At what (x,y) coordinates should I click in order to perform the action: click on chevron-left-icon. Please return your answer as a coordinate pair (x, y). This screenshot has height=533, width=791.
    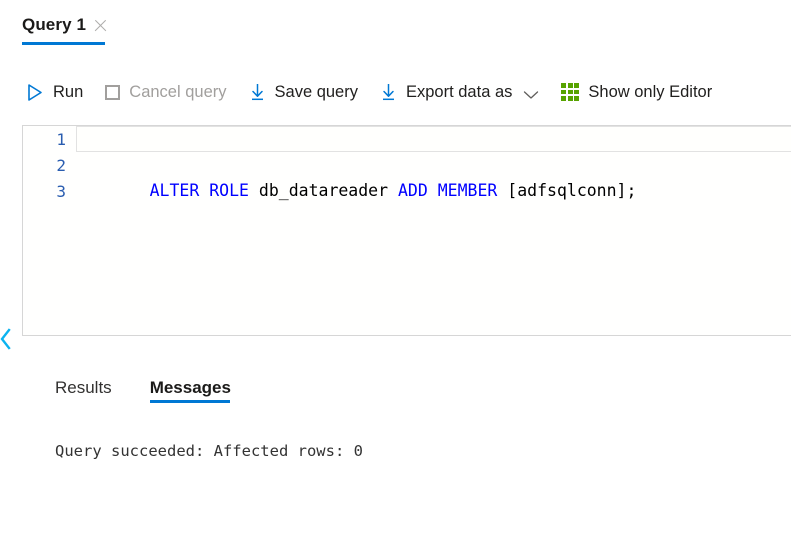
    Looking at the image, I should click on (7, 339).